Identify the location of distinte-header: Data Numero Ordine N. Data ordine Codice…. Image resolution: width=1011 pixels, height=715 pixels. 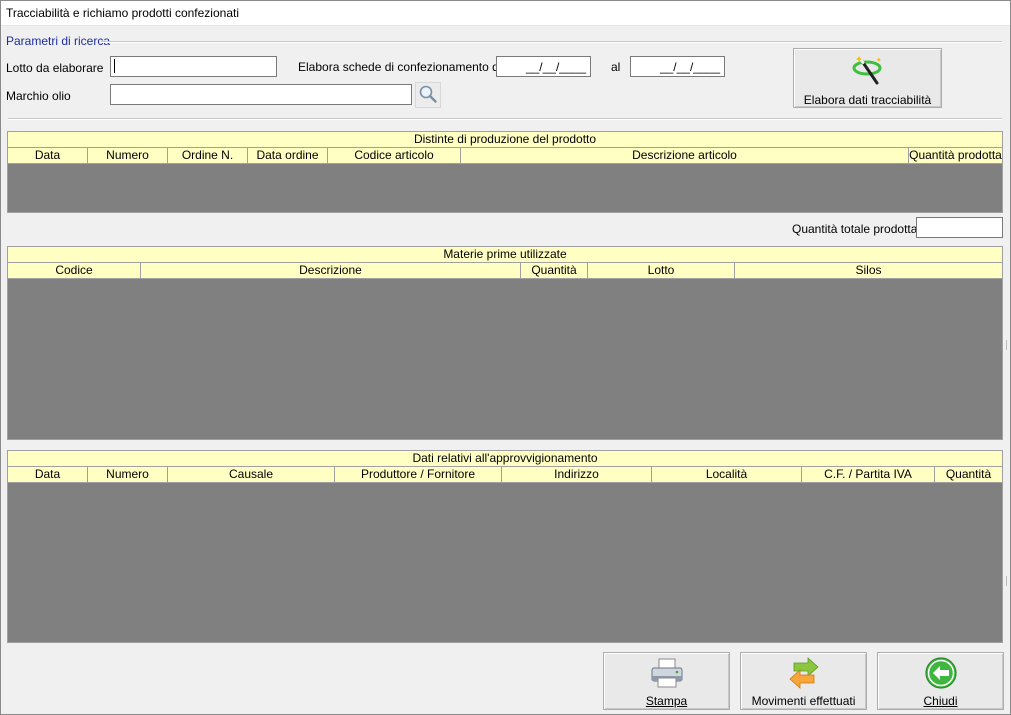
(505, 156).